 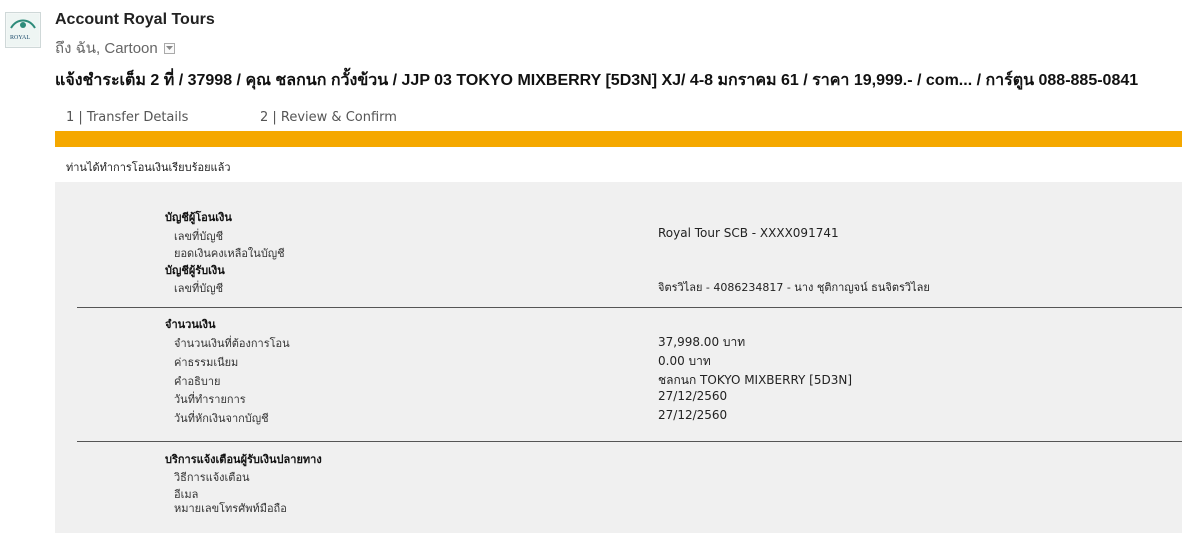 I want to click on notify-method-label: วิธีการแจ้งเตือน, so click(x=212, y=477).